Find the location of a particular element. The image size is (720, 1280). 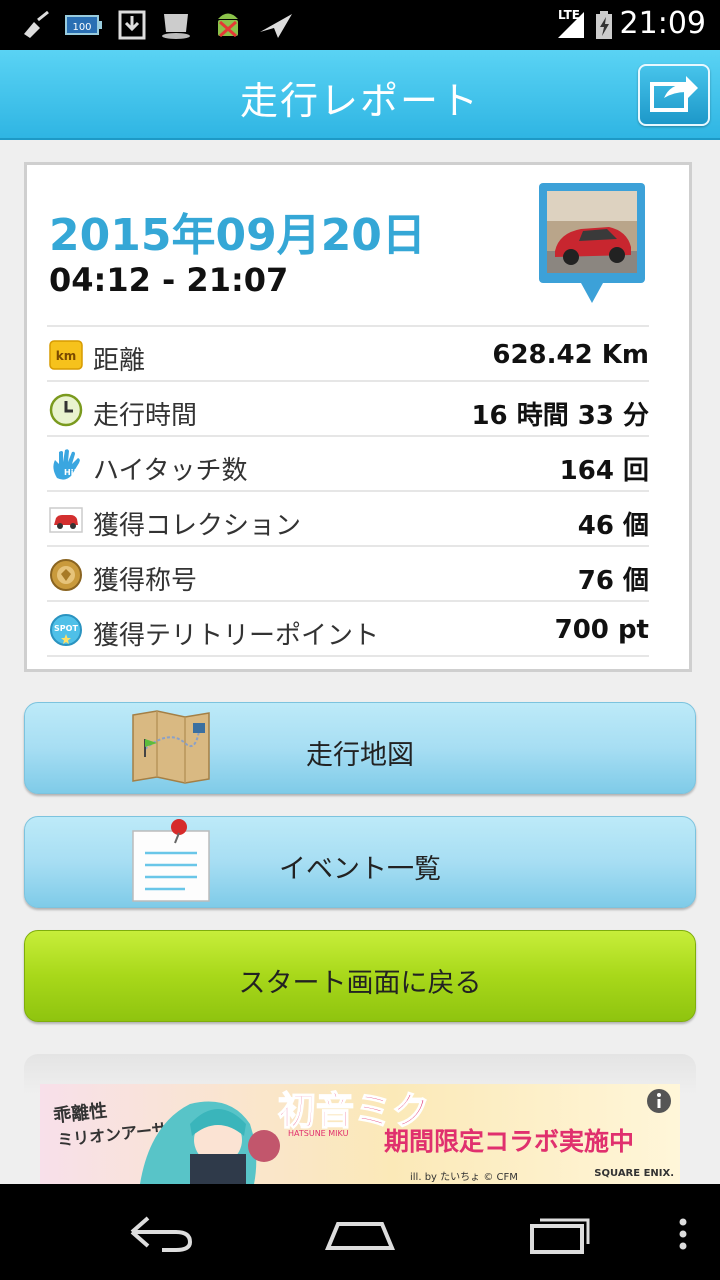

drive-map-button: 走行地図 is located at coordinates (360, 748).